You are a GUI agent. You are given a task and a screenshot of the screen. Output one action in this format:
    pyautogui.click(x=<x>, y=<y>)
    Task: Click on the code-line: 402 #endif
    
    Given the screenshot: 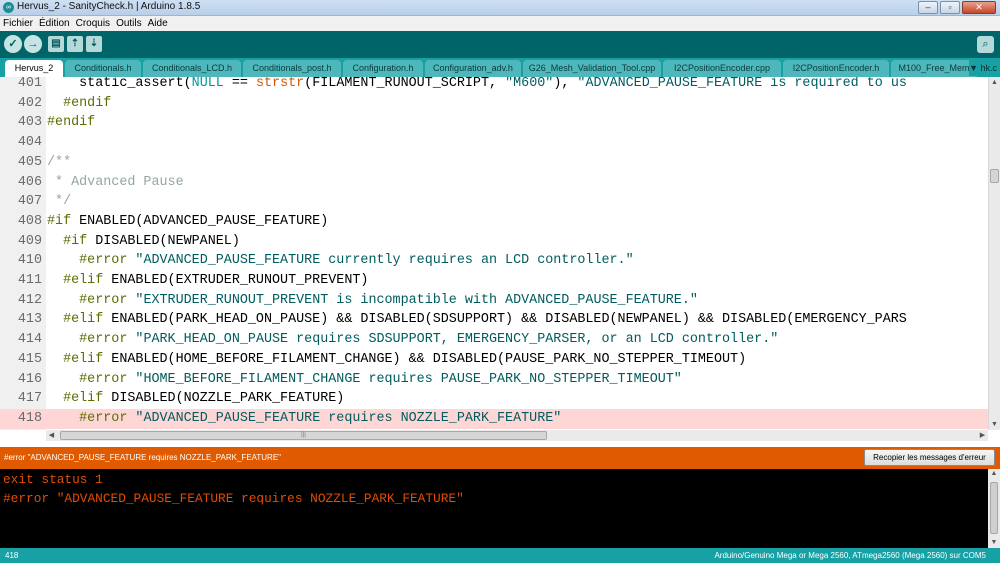 What is the action you would take?
    pyautogui.click(x=494, y=104)
    